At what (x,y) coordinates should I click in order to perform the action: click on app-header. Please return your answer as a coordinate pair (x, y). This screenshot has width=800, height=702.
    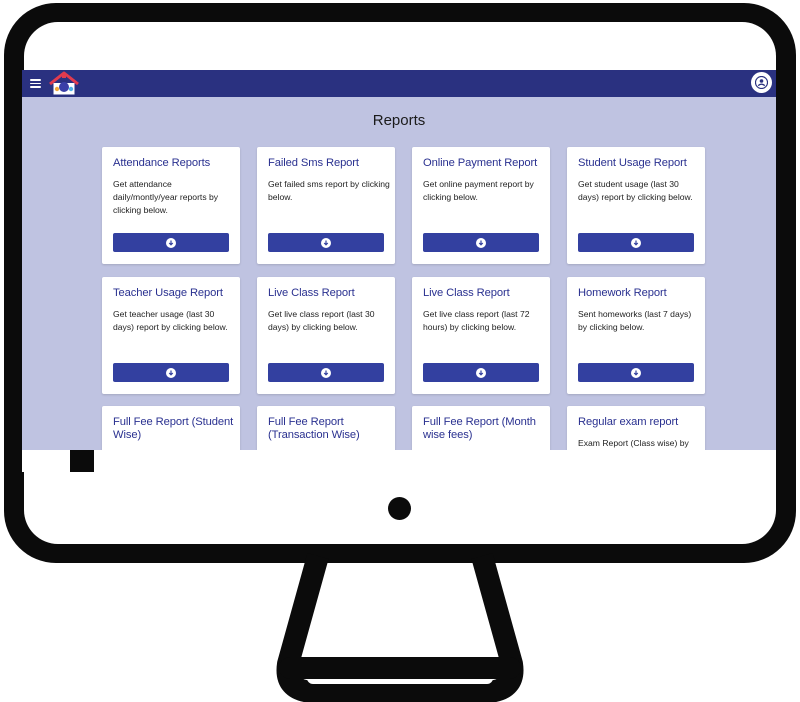
    Looking at the image, I should click on (399, 83).